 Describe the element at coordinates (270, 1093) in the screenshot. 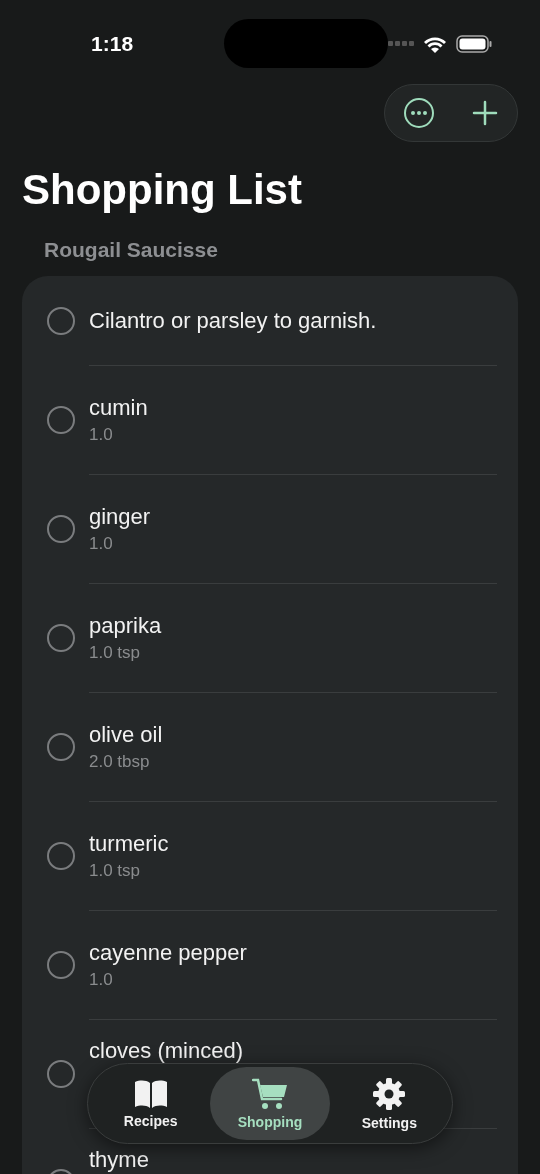

I see `cart-icon` at that location.